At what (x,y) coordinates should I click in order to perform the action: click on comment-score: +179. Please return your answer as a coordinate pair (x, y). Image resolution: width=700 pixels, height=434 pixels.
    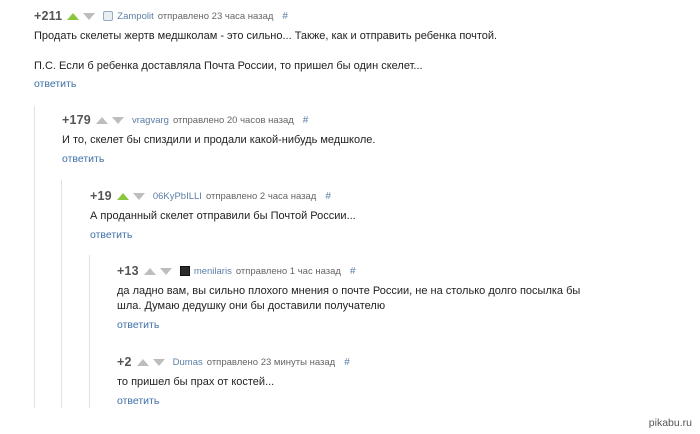
    Looking at the image, I should click on (76, 120).